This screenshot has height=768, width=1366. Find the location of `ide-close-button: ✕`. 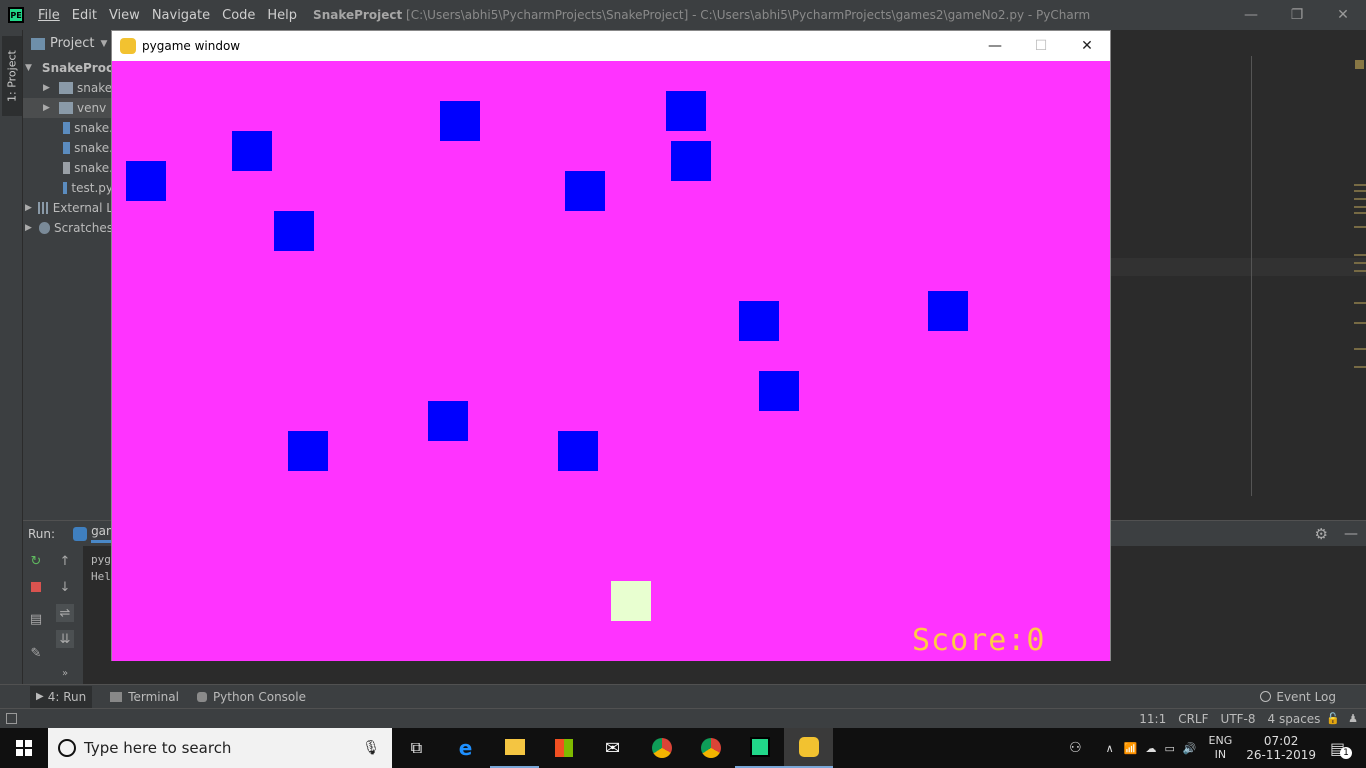

ide-close-button: ✕ is located at coordinates (1343, 15).